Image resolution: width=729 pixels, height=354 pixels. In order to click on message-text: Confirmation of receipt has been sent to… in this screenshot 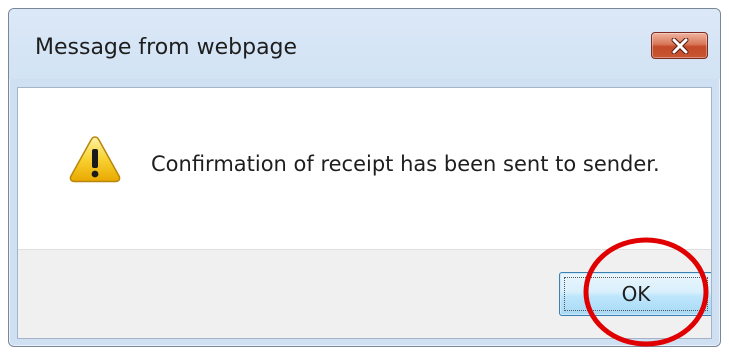, I will do `click(405, 164)`.